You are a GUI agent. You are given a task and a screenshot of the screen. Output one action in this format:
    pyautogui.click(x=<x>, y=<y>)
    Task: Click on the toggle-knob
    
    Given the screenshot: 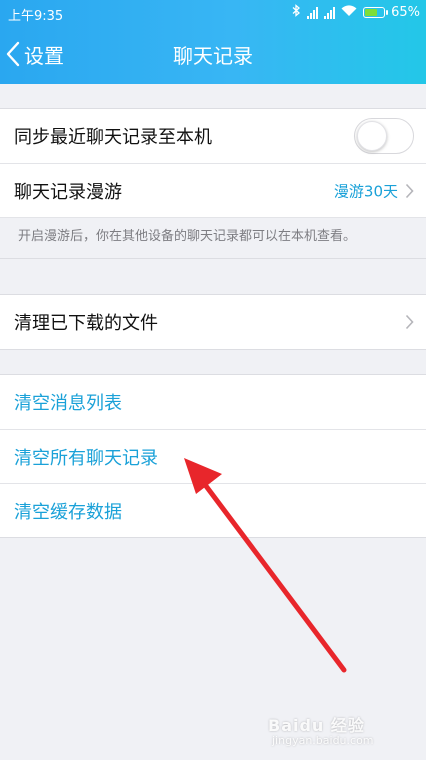 What is the action you would take?
    pyautogui.click(x=372, y=136)
    